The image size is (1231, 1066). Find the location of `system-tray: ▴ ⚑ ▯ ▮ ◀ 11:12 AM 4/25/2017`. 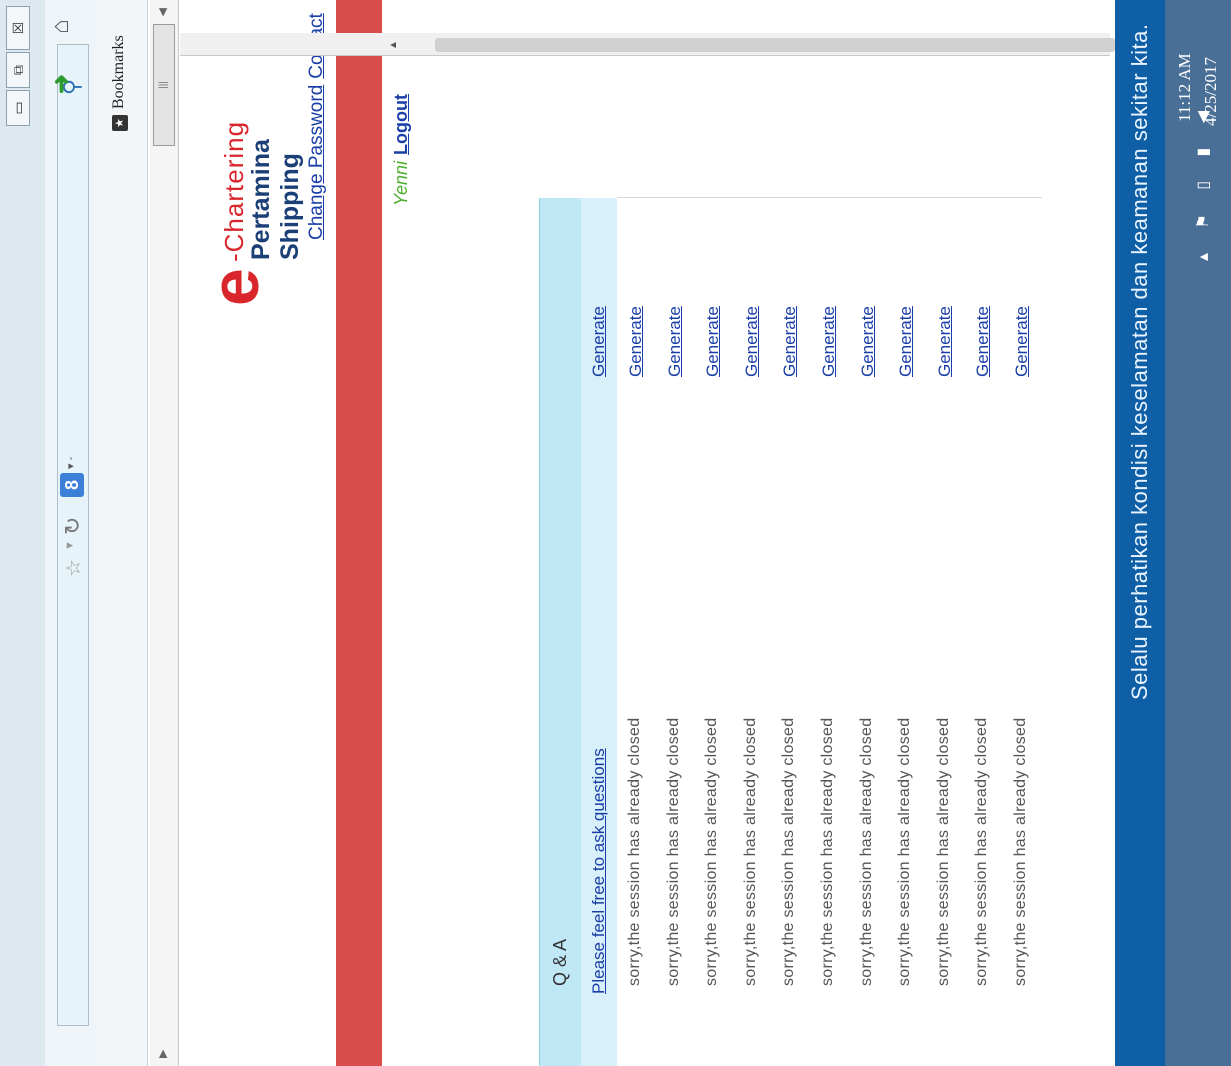

system-tray: ▴ ⚑ ▯ ▮ ◀ 11:12 AM 4/25/2017 is located at coordinates (1198, 533).